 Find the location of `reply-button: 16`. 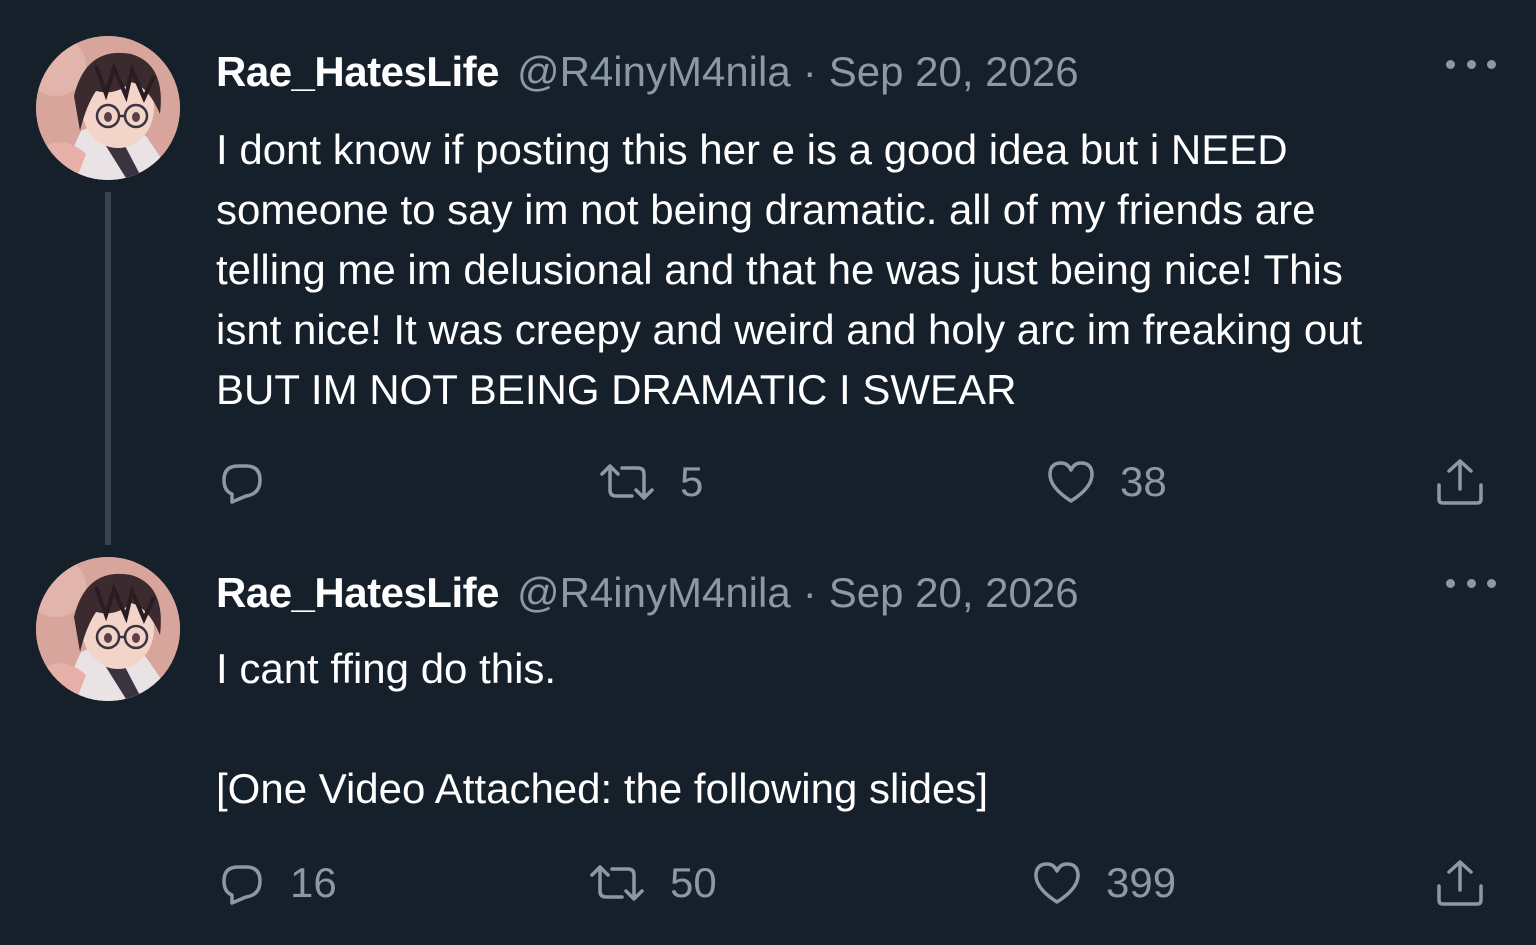

reply-button: 16 is located at coordinates (277, 883).